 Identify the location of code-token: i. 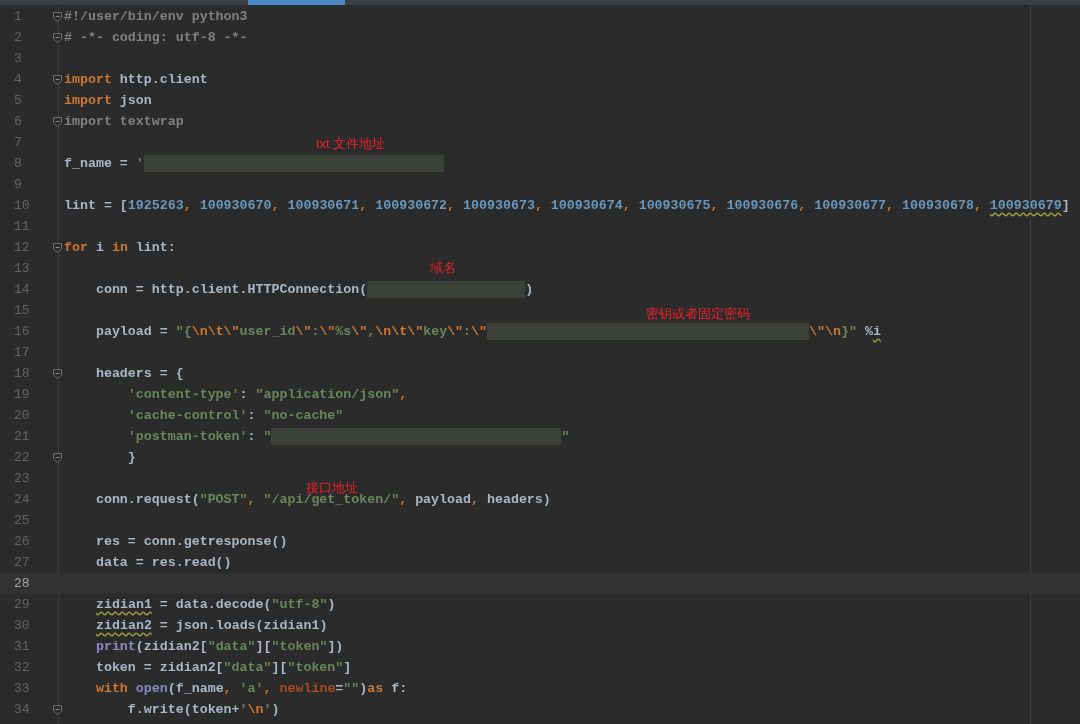
(876, 331).